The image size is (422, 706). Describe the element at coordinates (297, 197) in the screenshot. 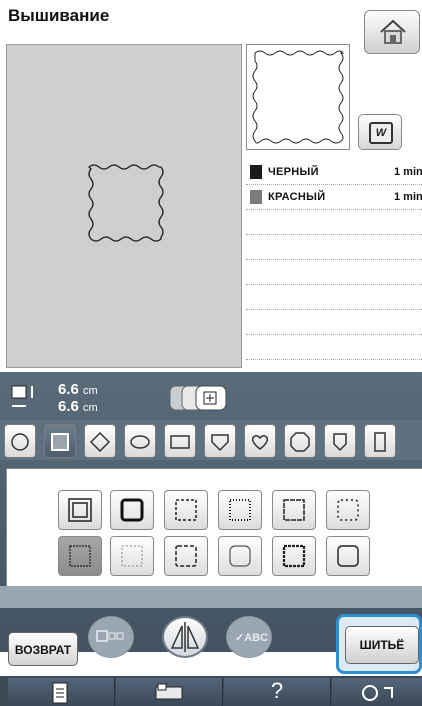

I see `thread-name: КРАСНЫЙ` at that location.